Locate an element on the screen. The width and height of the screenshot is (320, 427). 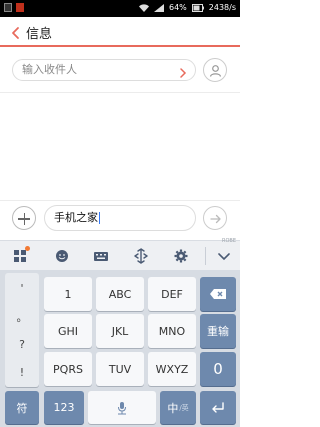
keyboard-brand-mark: ROBE is located at coordinates (229, 241).